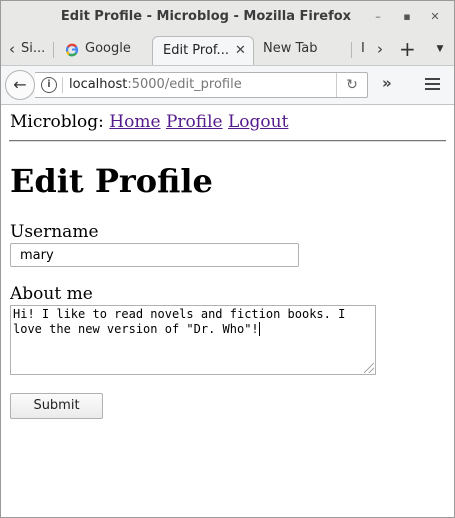  I want to click on nav-link-home: Home, so click(134, 122).